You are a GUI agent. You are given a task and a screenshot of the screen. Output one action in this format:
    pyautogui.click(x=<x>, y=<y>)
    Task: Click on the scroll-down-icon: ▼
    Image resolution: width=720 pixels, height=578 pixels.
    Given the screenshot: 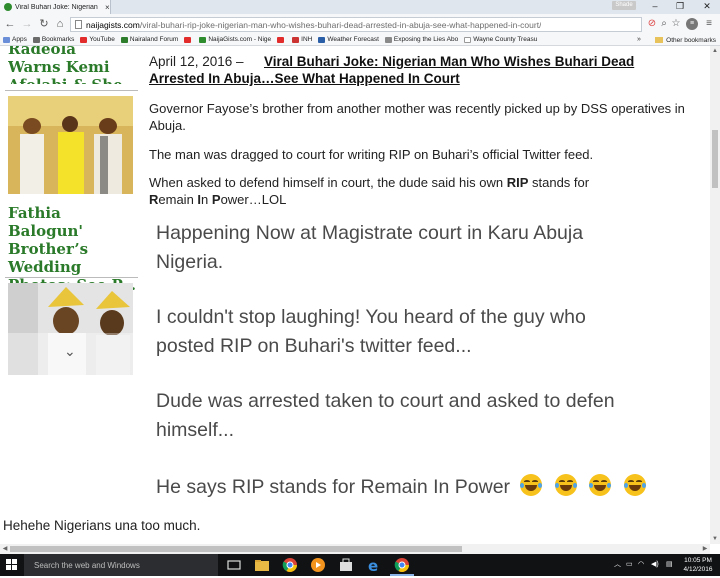 What is the action you would take?
    pyautogui.click(x=715, y=539)
    